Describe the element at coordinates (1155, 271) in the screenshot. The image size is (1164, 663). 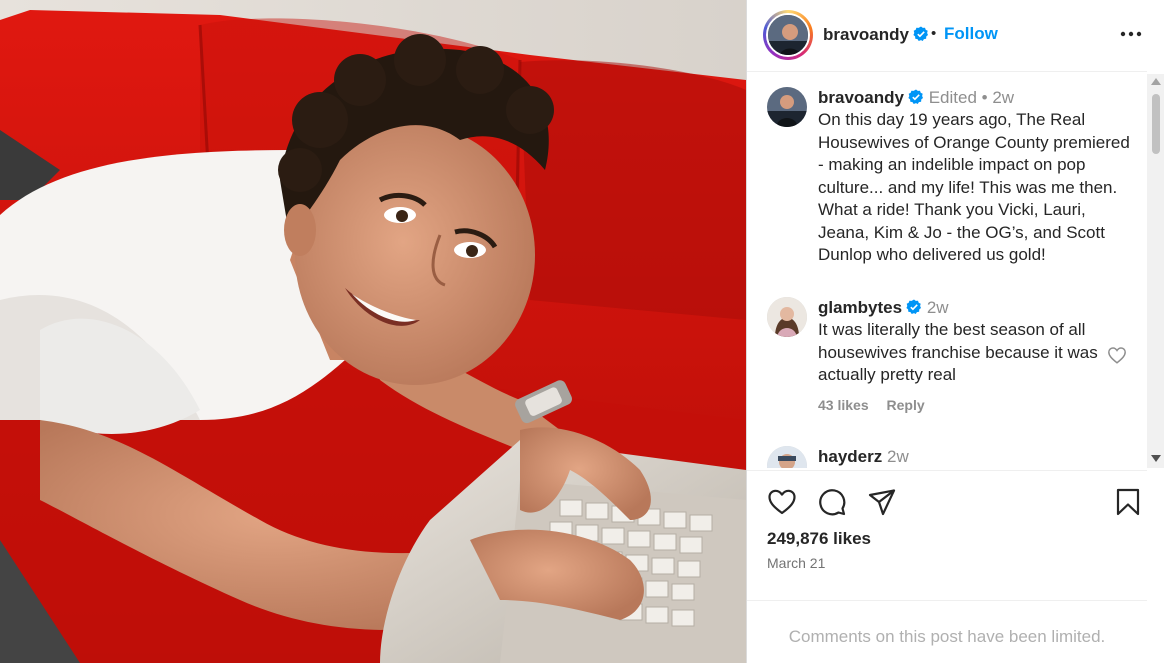
I see `comments-scrollbar` at that location.